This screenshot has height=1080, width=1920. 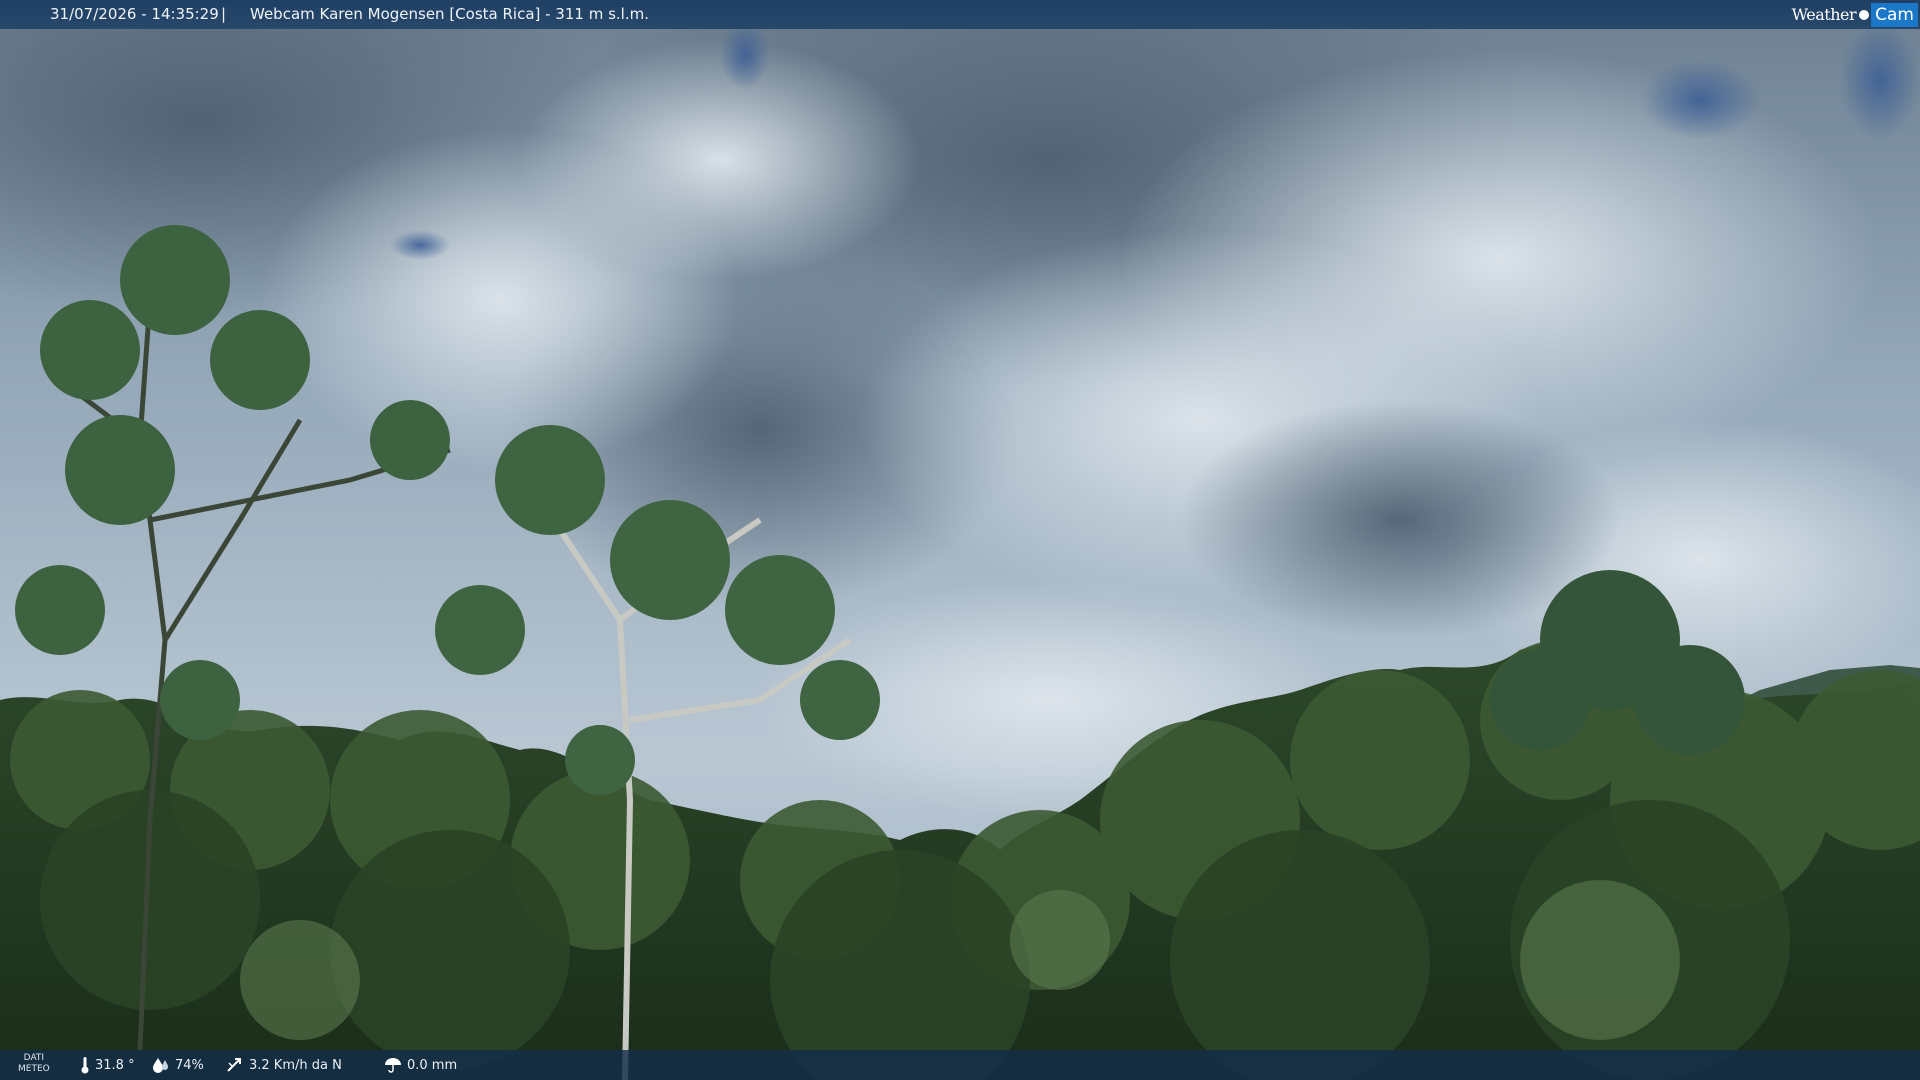 What do you see at coordinates (34, 1069) in the screenshot?
I see `weather-label-line2: METEO` at bounding box center [34, 1069].